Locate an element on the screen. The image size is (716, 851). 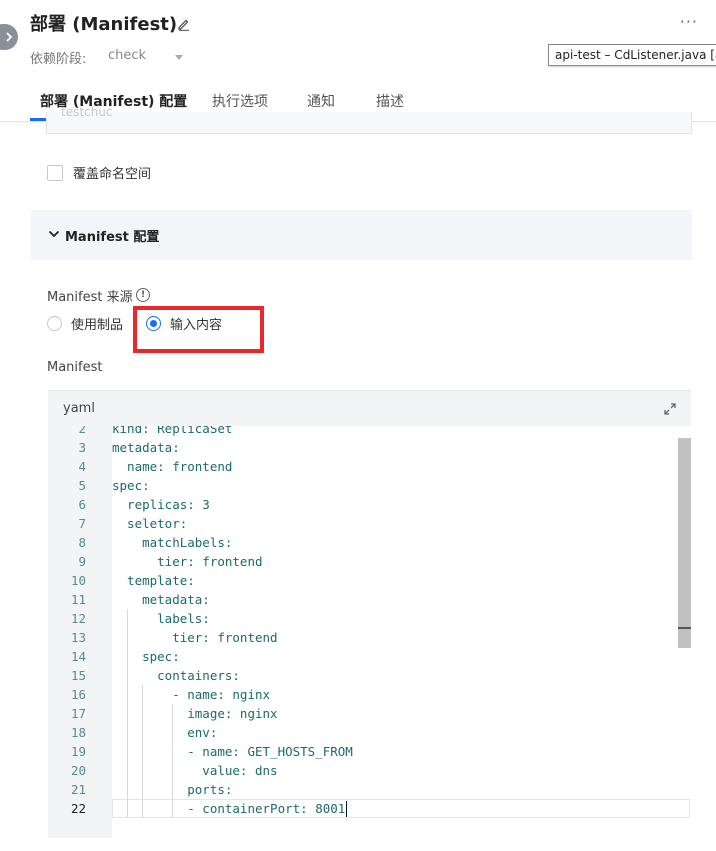
collapse-panel-button is located at coordinates (9, 37).